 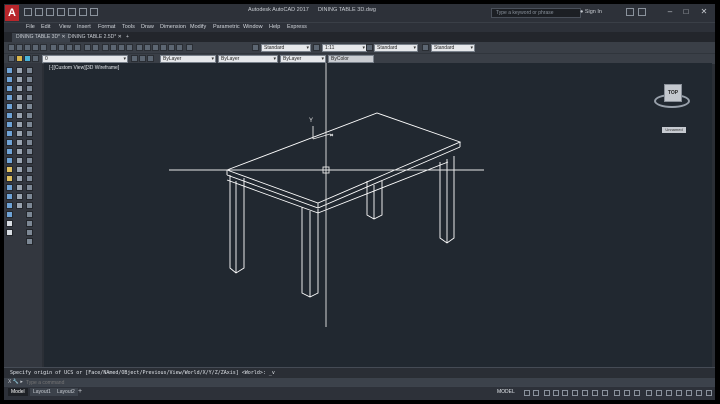 I want to click on search-input: Type a keyword or phrase, so click(x=536, y=13).